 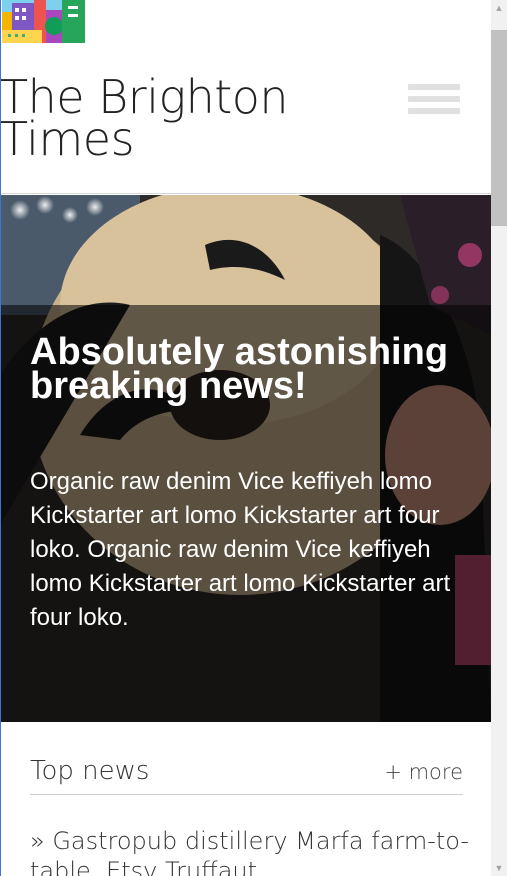 What do you see at coordinates (246, 775) in the screenshot?
I see `top-news-header: Top news + more` at bounding box center [246, 775].